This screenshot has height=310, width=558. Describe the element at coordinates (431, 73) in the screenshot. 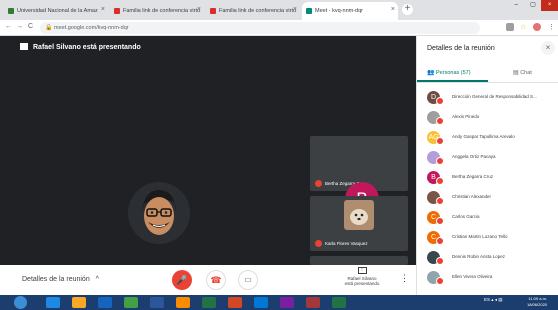

I see `people-icon: 👥` at that location.